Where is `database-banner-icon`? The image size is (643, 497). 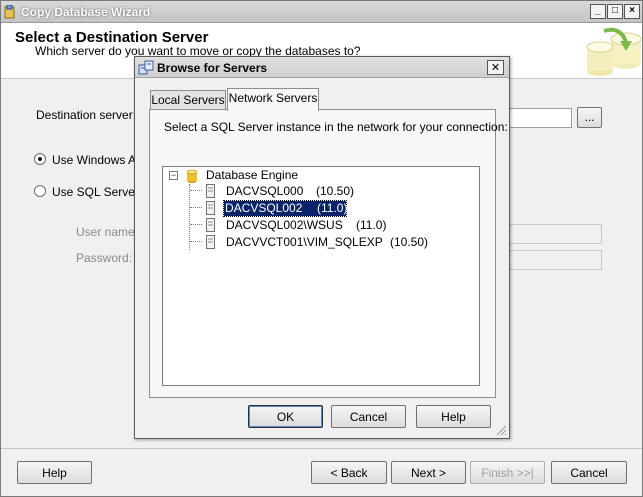
database-banner-icon is located at coordinates (614, 51).